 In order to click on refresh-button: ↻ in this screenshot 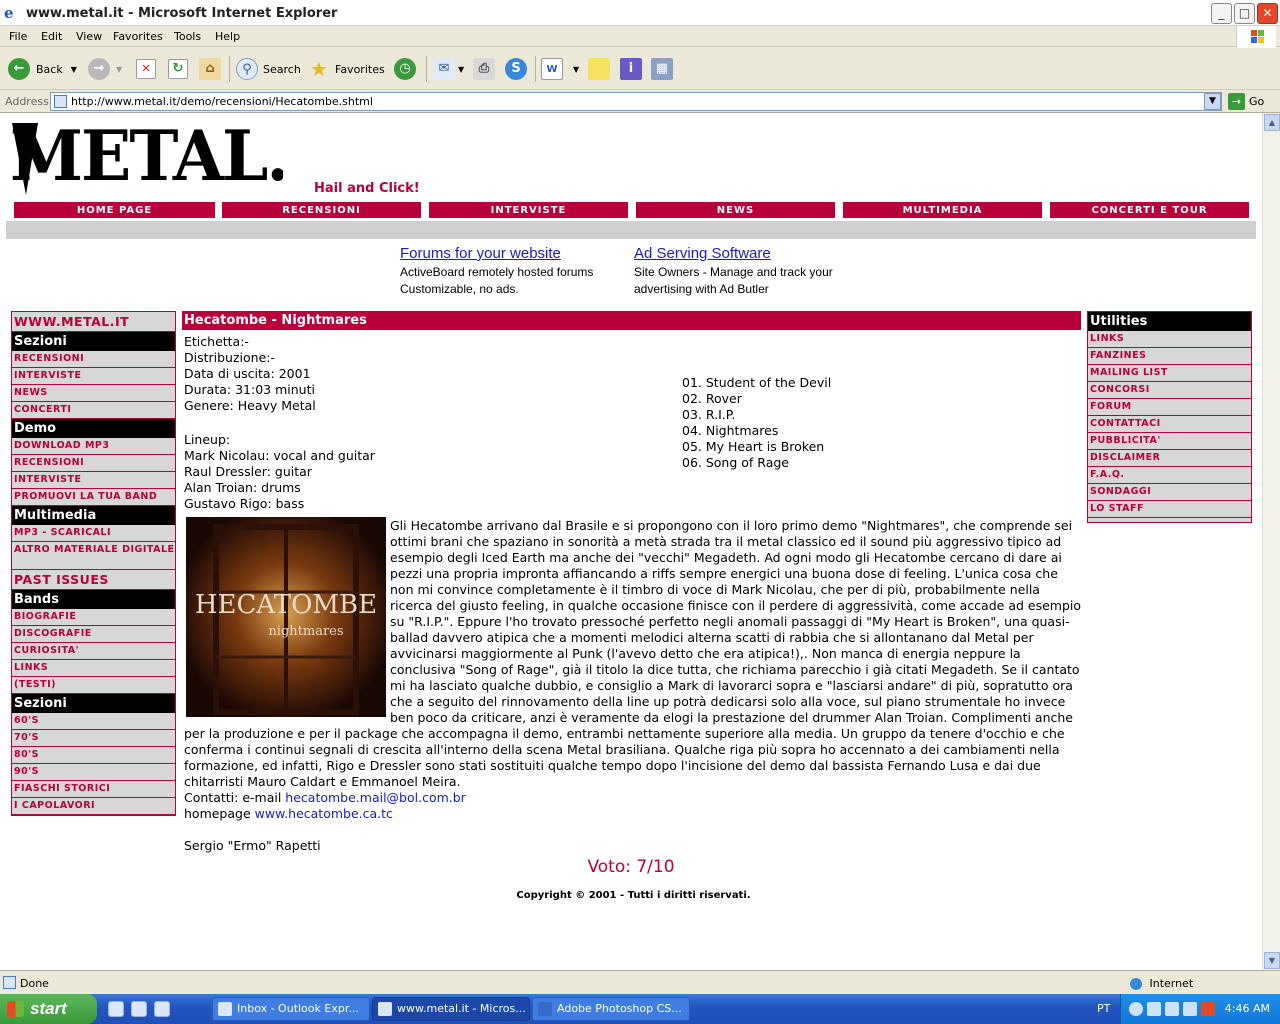, I will do `click(178, 69)`.